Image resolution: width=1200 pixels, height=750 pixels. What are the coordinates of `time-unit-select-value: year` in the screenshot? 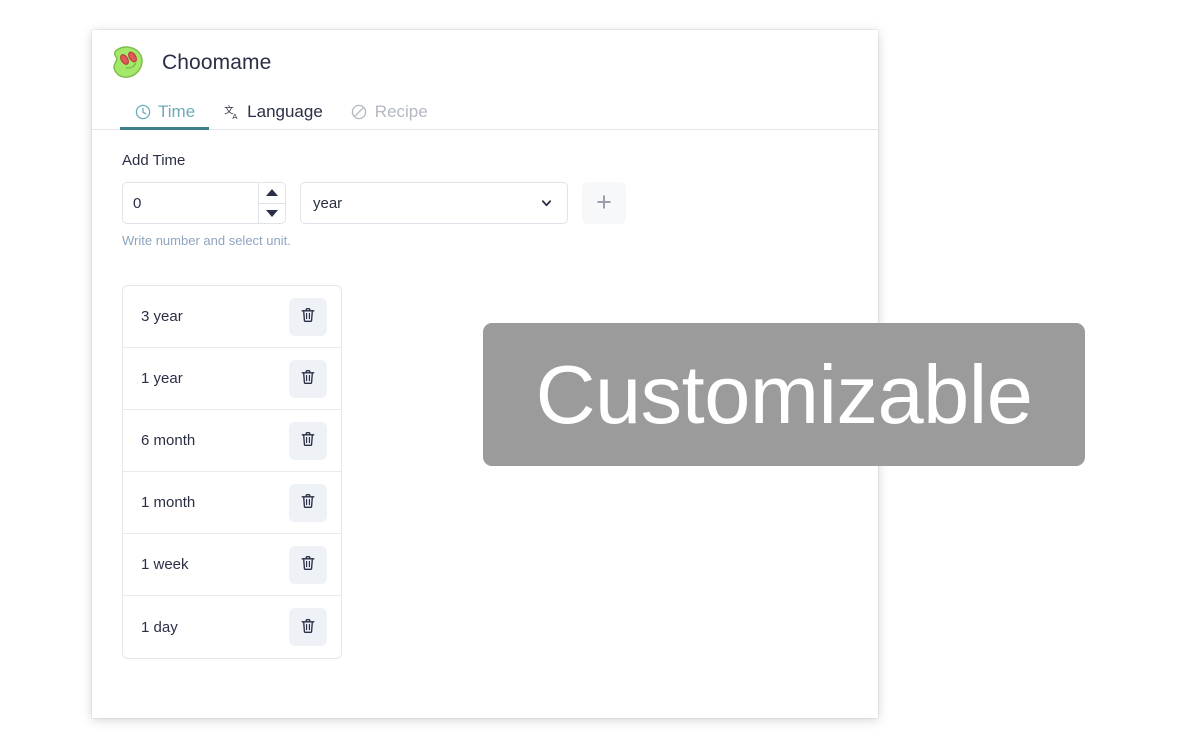 It's located at (328, 203).